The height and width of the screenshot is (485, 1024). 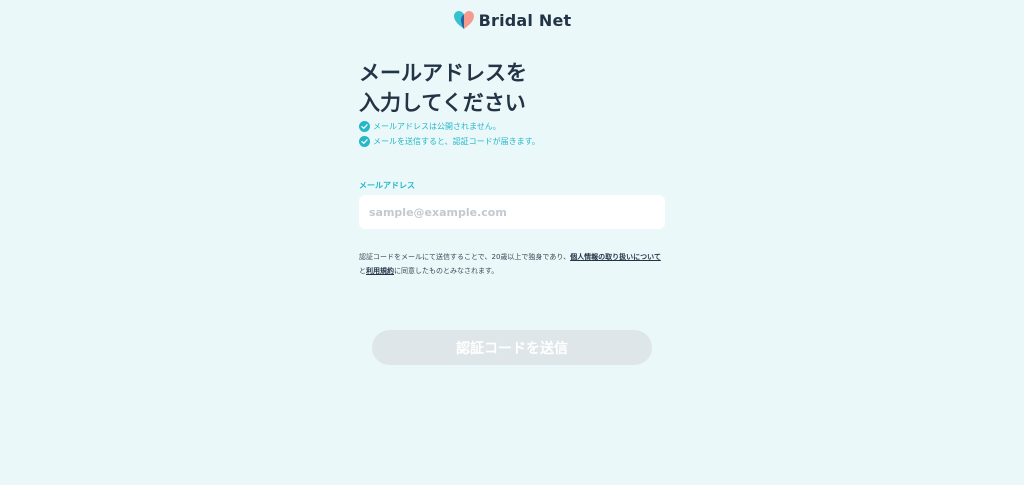 What do you see at coordinates (387, 185) in the screenshot?
I see `email-label: メールアドレス` at bounding box center [387, 185].